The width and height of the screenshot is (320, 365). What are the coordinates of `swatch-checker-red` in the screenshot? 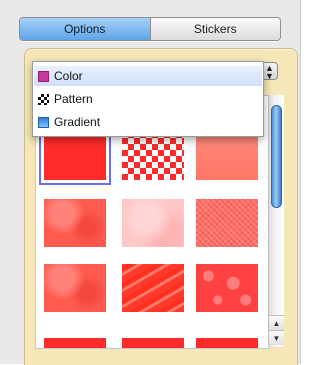 It's located at (153, 156).